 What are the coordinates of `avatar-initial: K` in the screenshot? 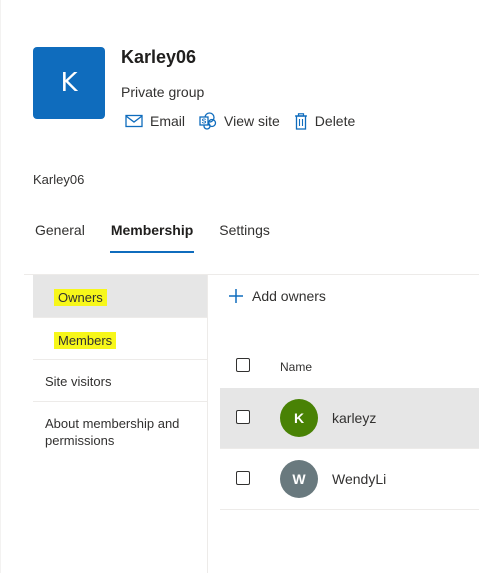 It's located at (299, 418).